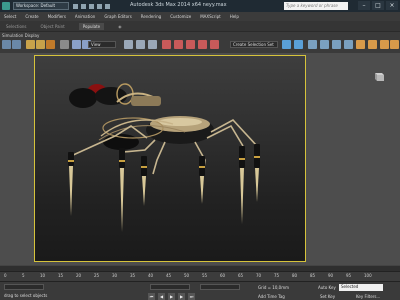 The image size is (400, 300). I want to click on schematic-view-icon, so click(348, 44).